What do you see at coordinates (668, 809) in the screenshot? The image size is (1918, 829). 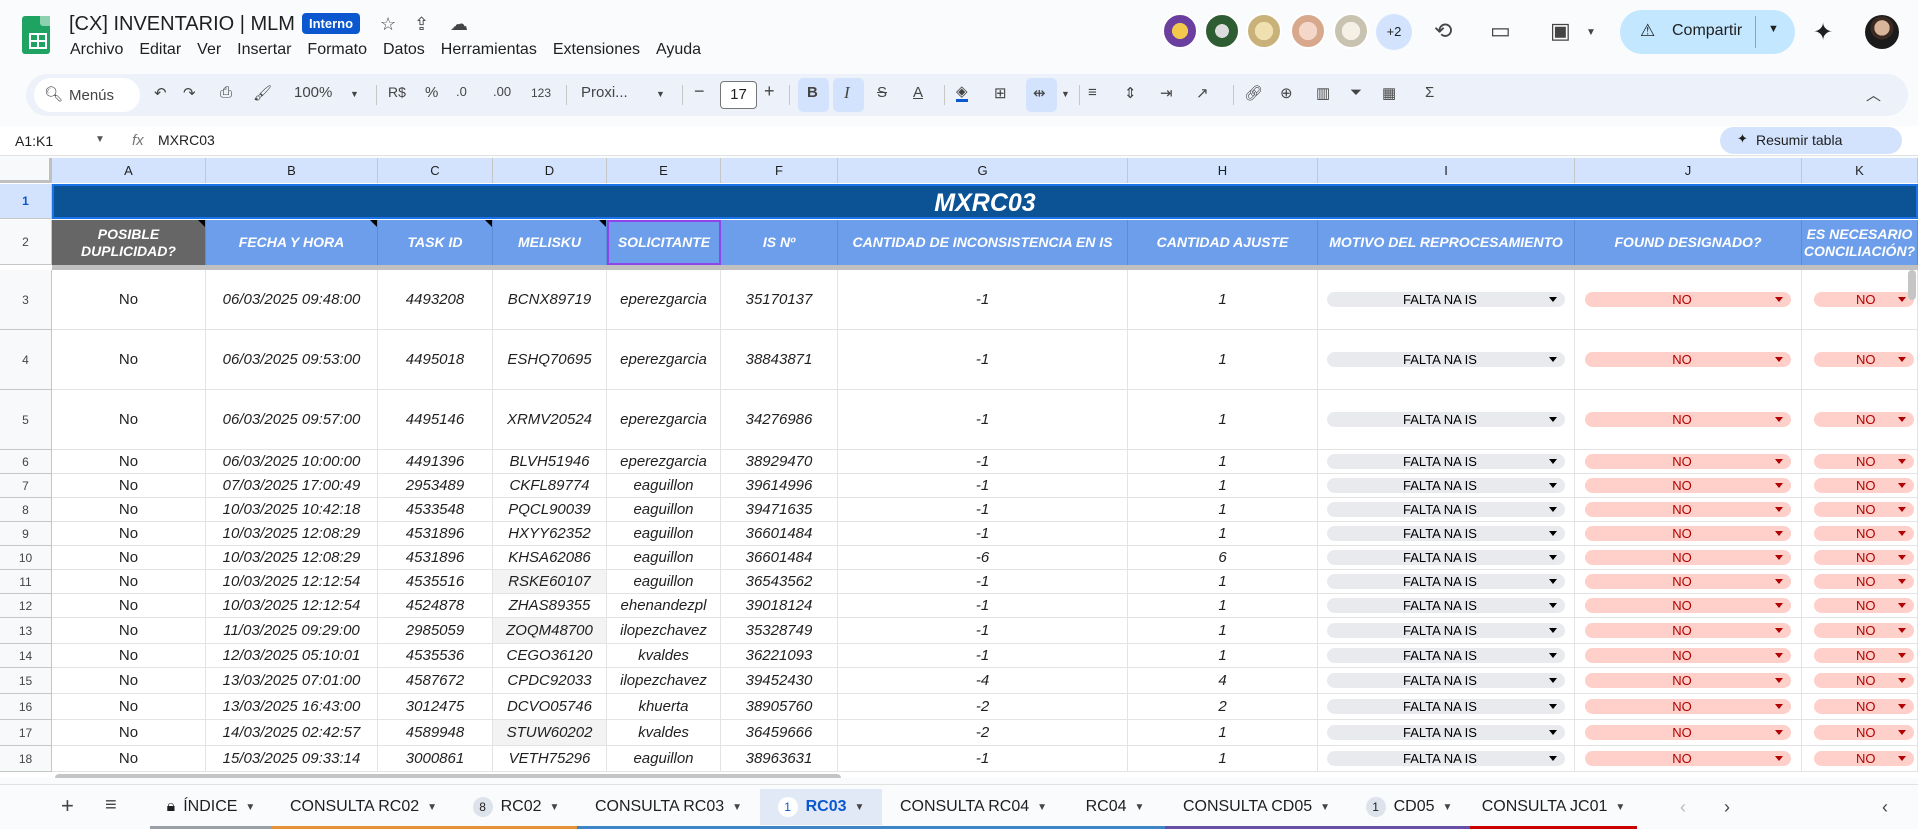 I see `sheet-tab: CONSULTA RC03 ▼` at bounding box center [668, 809].